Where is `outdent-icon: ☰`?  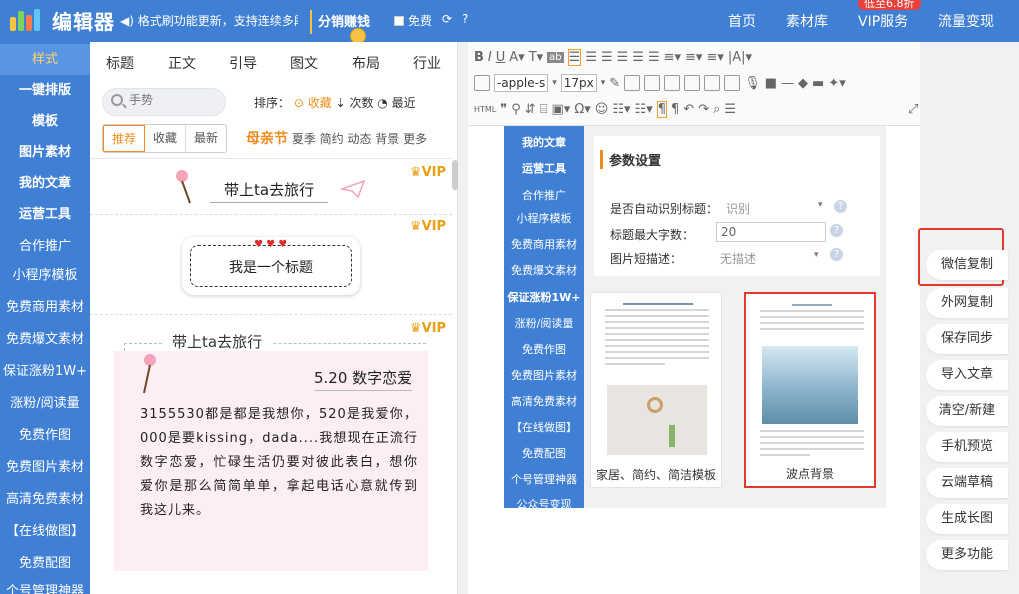
outdent-icon: ☰ is located at coordinates (654, 57).